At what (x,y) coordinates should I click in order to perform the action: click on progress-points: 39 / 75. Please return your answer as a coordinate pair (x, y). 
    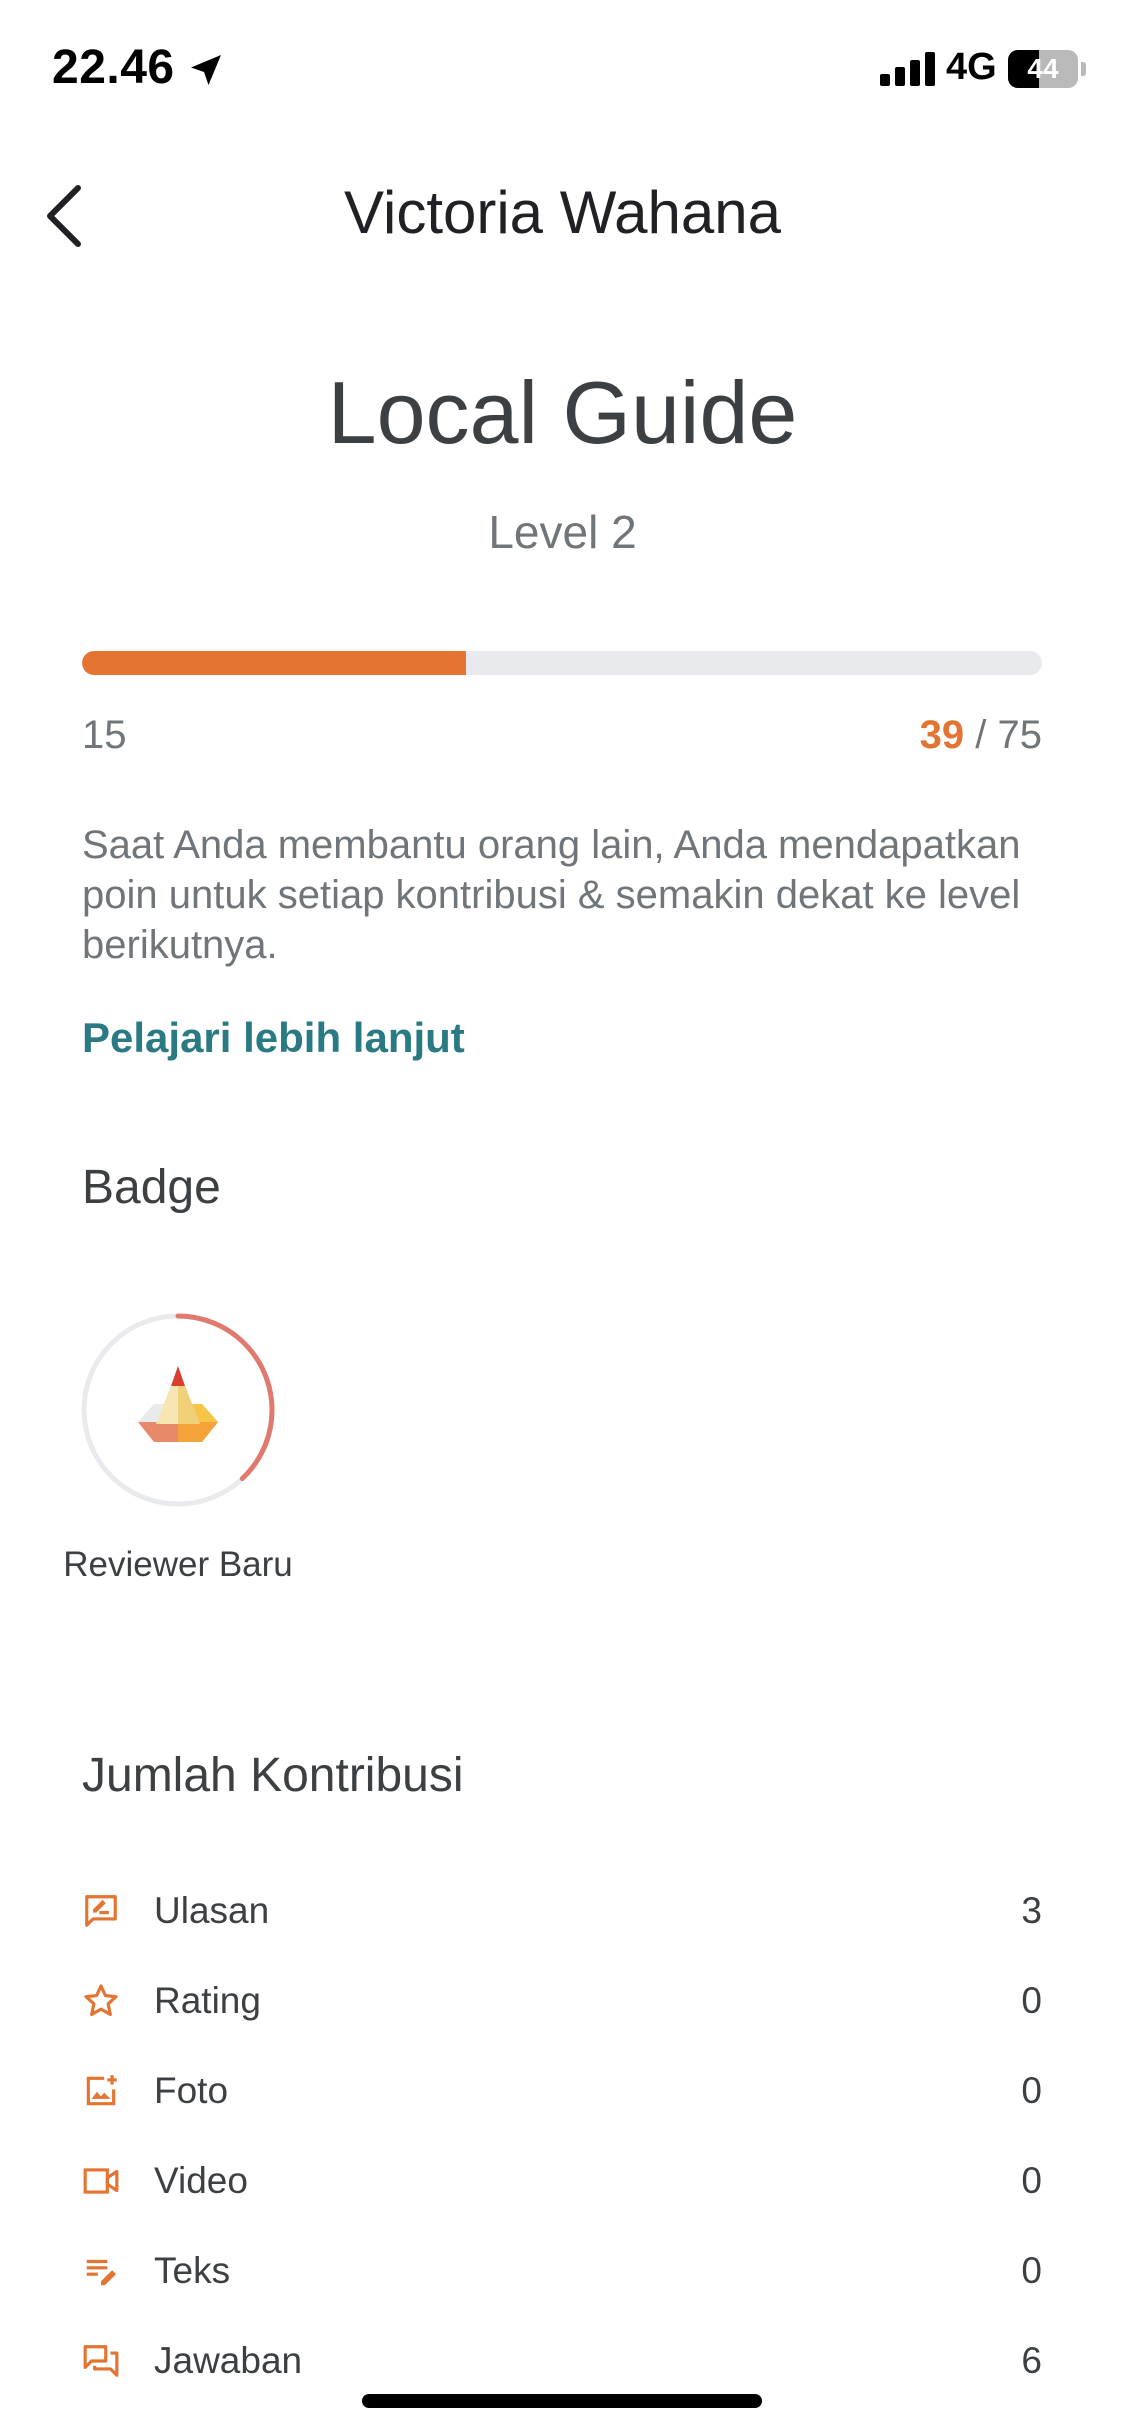
    Looking at the image, I should click on (981, 735).